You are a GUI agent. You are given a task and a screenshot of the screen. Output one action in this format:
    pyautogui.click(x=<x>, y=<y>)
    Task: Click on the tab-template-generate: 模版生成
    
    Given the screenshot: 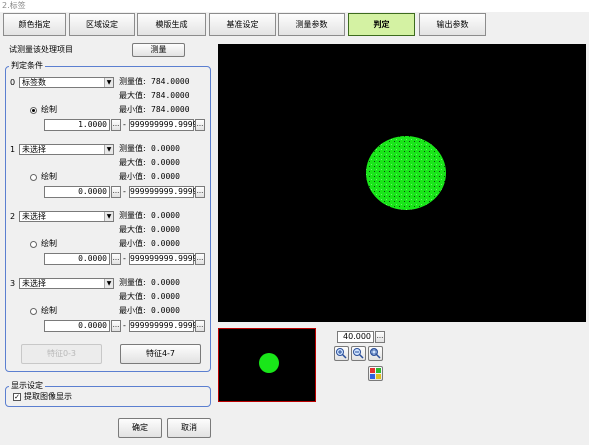 What is the action you would take?
    pyautogui.click(x=171, y=24)
    